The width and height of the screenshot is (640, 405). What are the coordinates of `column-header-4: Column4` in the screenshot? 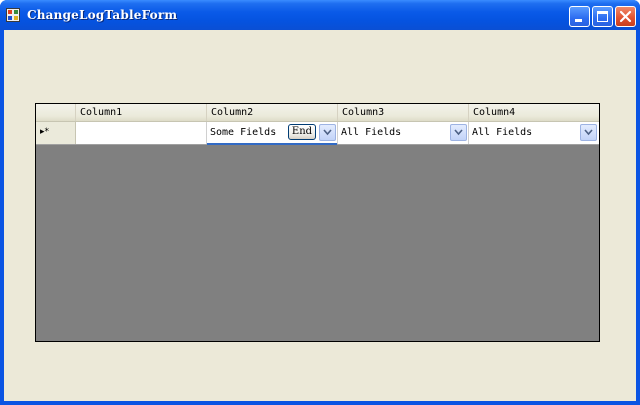 It's located at (534, 112).